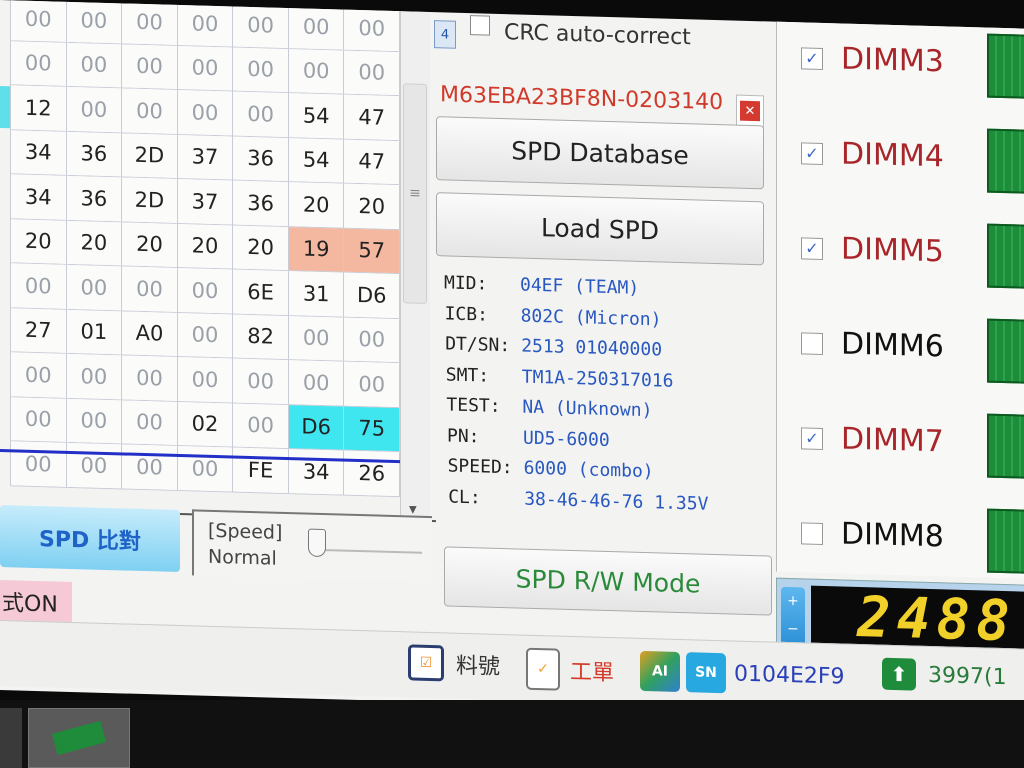  What do you see at coordinates (872, 534) in the screenshot?
I see `dimm-slot-dimm8: DIMM8` at bounding box center [872, 534].